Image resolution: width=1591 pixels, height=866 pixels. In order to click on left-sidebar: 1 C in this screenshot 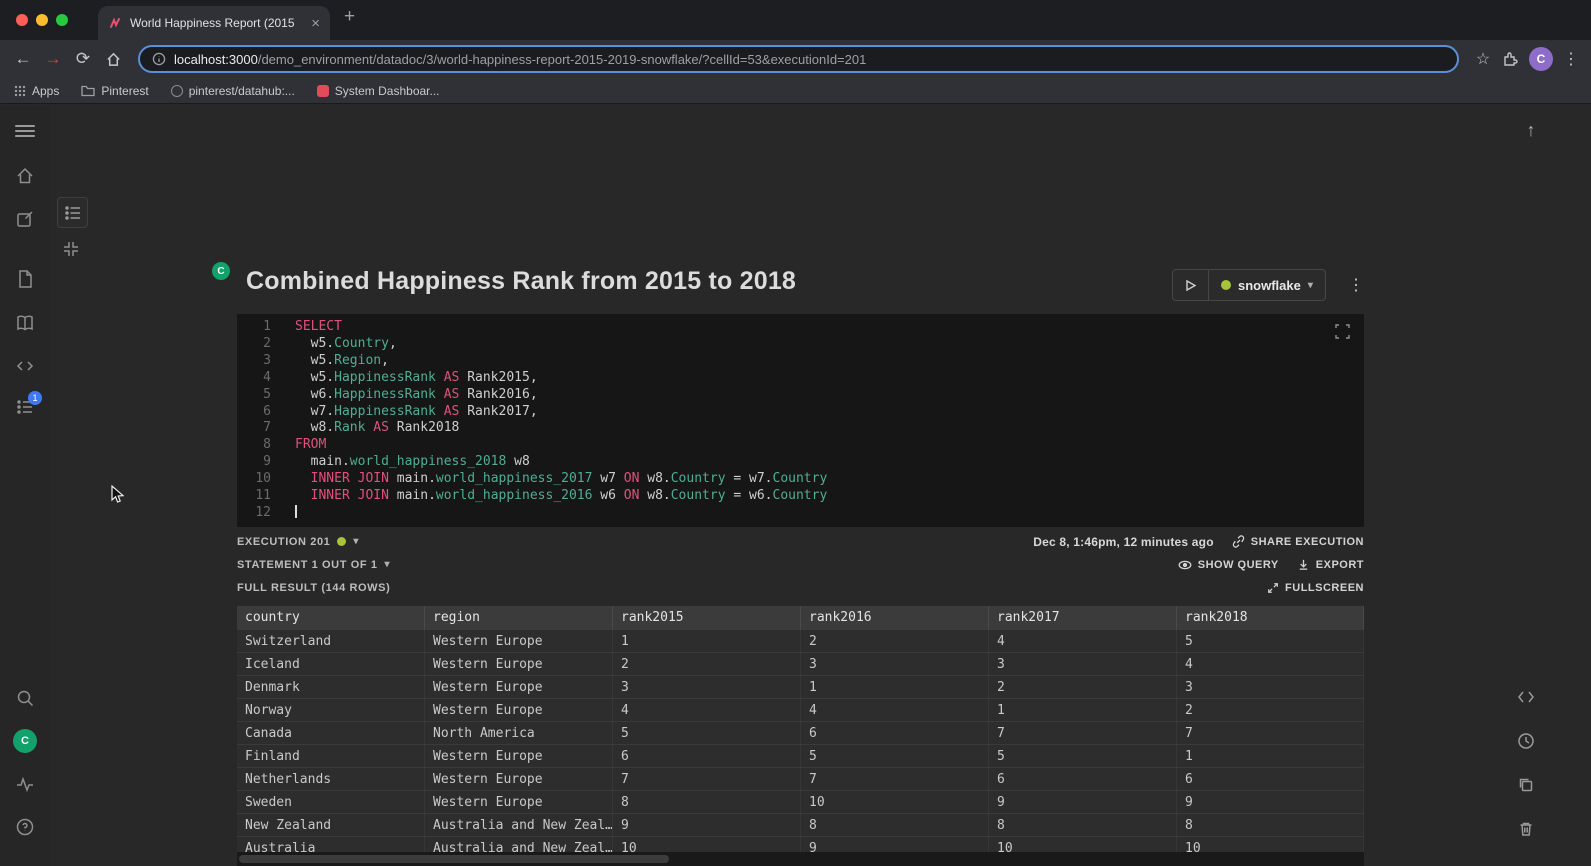, I will do `click(25, 485)`.